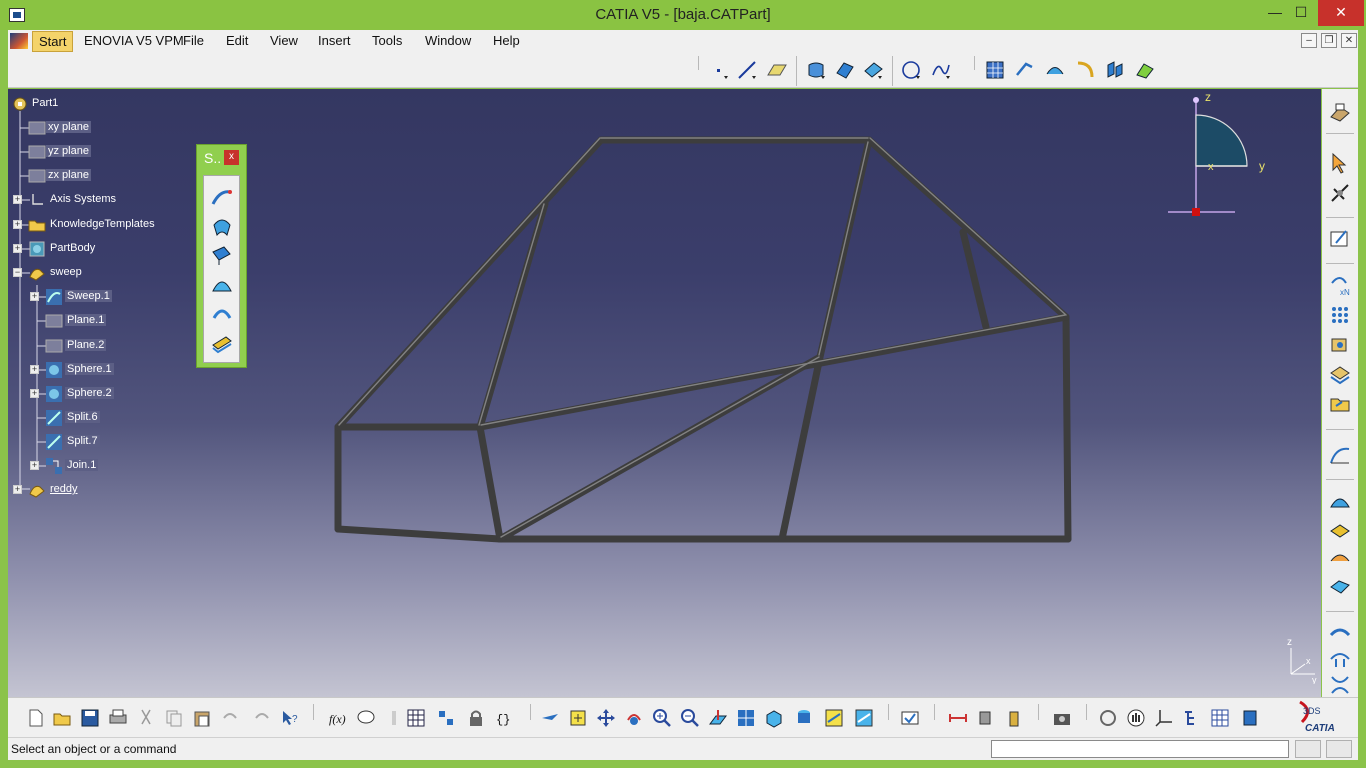 This screenshot has height=768, width=1366. Describe the element at coordinates (290, 718) in the screenshot. I see `whats-this-icon: ?` at that location.